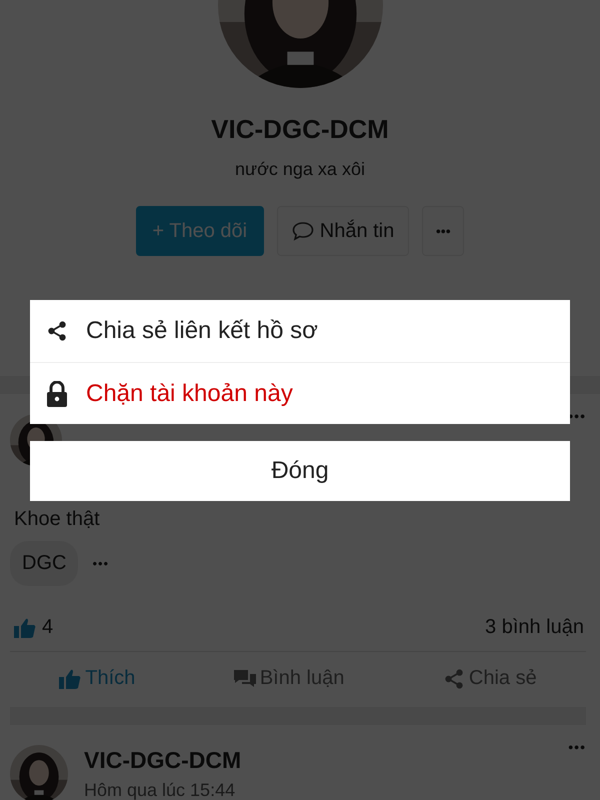  I want to click on close-button: Đóng, so click(300, 471).